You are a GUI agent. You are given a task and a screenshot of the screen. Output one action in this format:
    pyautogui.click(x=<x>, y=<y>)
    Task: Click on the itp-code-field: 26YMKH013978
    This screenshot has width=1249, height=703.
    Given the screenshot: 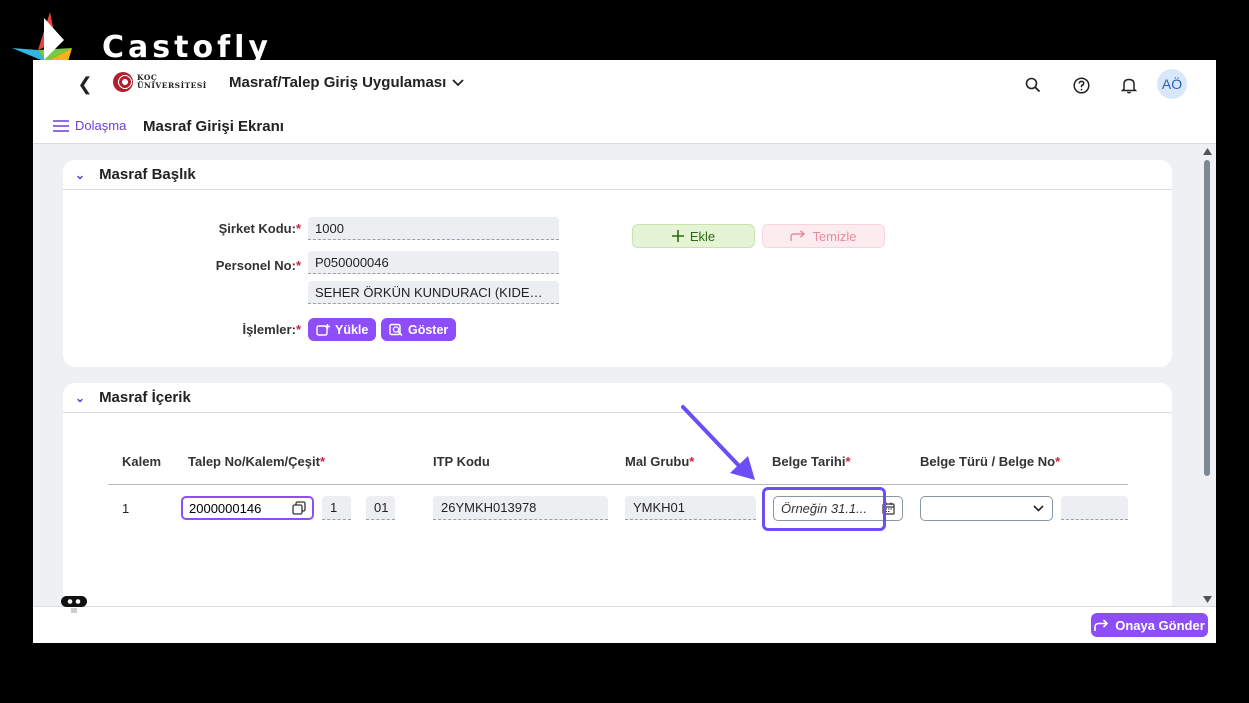 What is the action you would take?
    pyautogui.click(x=520, y=508)
    